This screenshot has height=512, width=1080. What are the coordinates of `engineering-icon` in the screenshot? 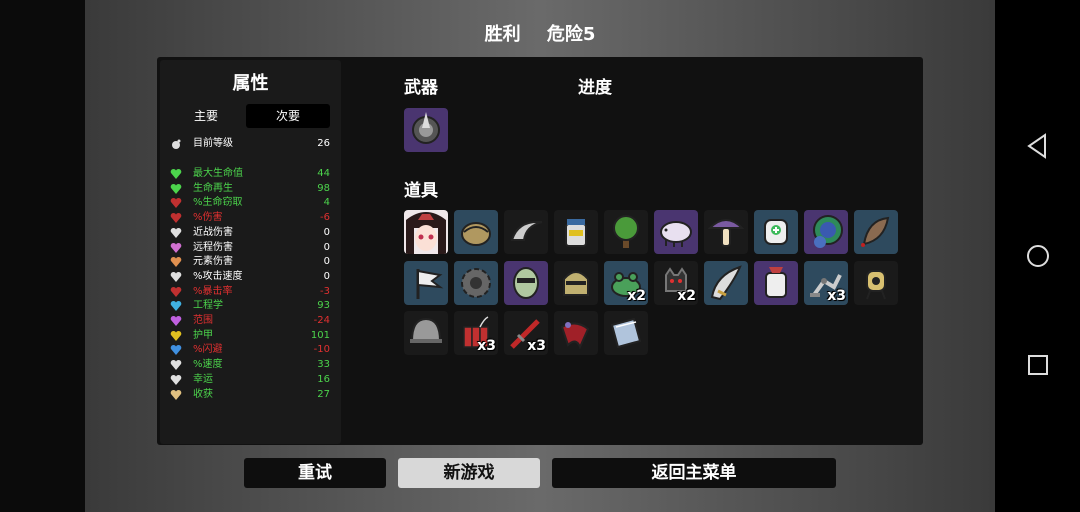 It's located at (176, 306).